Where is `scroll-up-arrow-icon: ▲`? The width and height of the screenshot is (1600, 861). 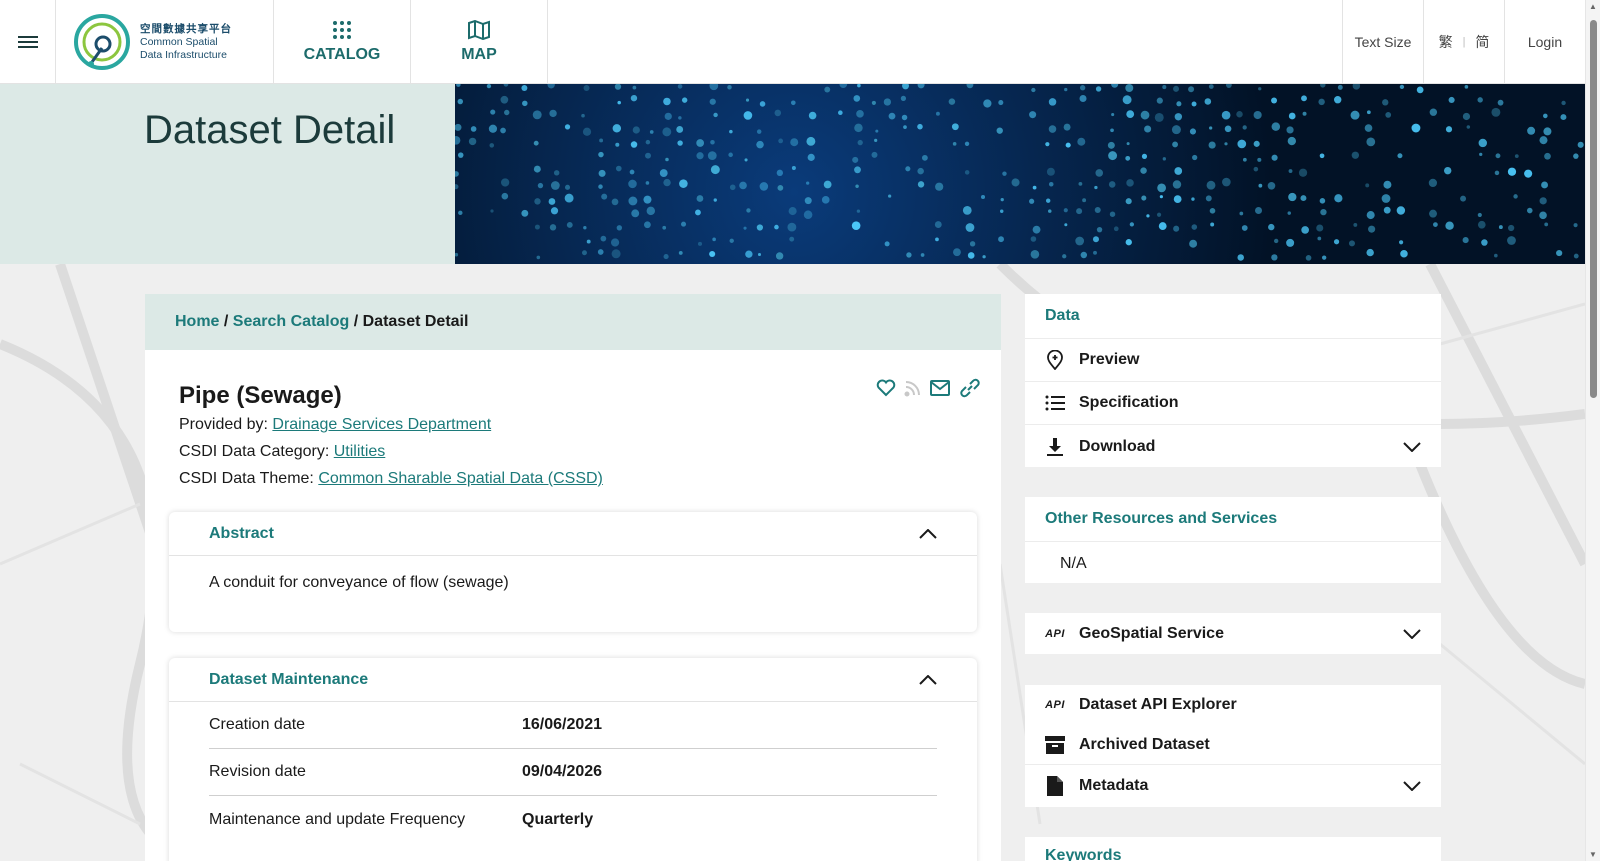
scroll-up-arrow-icon: ▲ is located at coordinates (1593, 6).